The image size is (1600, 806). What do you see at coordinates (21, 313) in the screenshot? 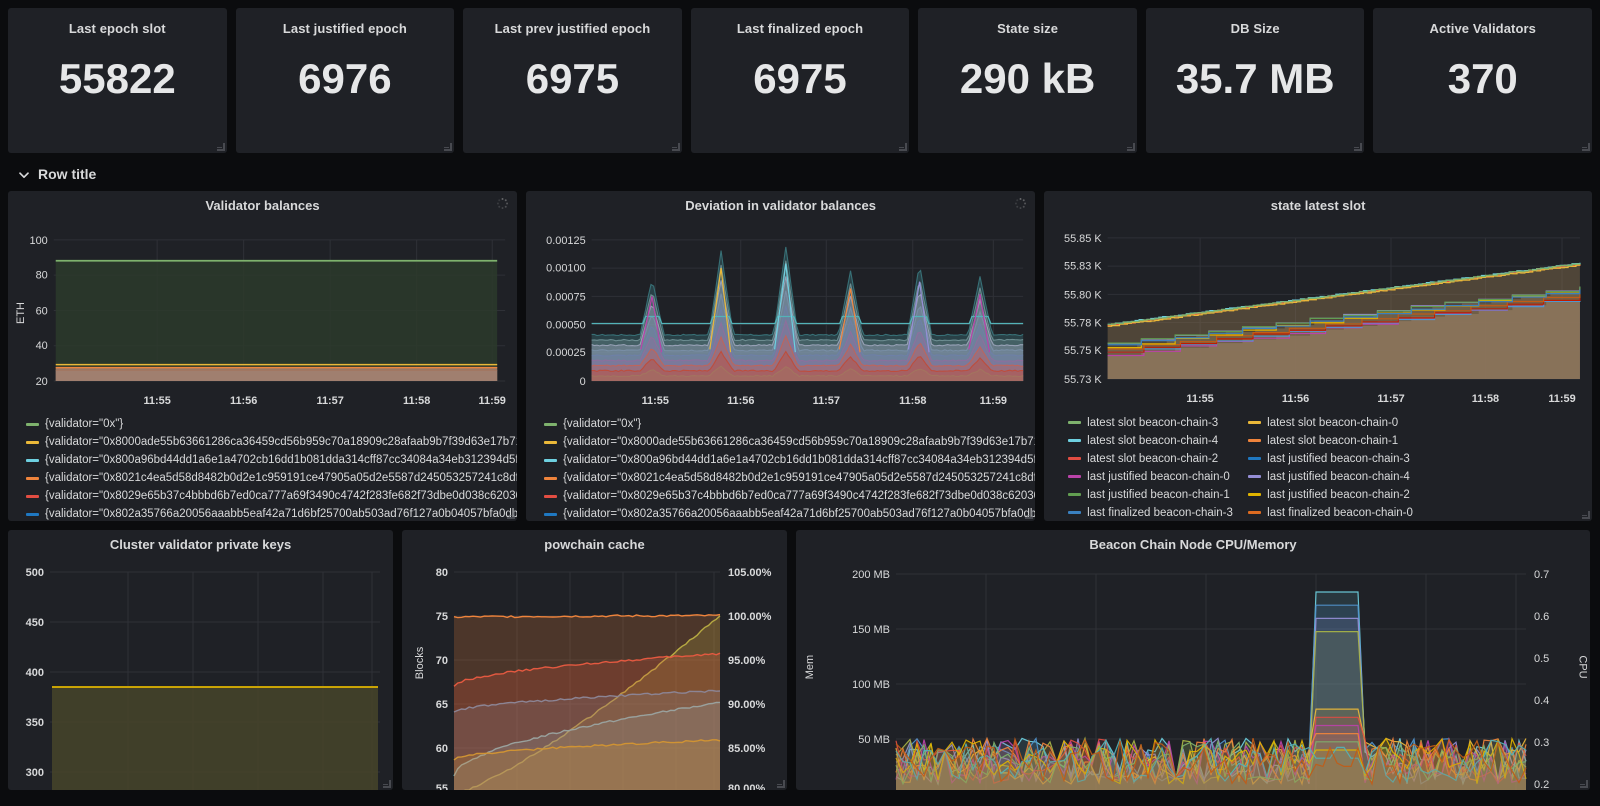
I see `y-axis-label: ETH` at bounding box center [21, 313].